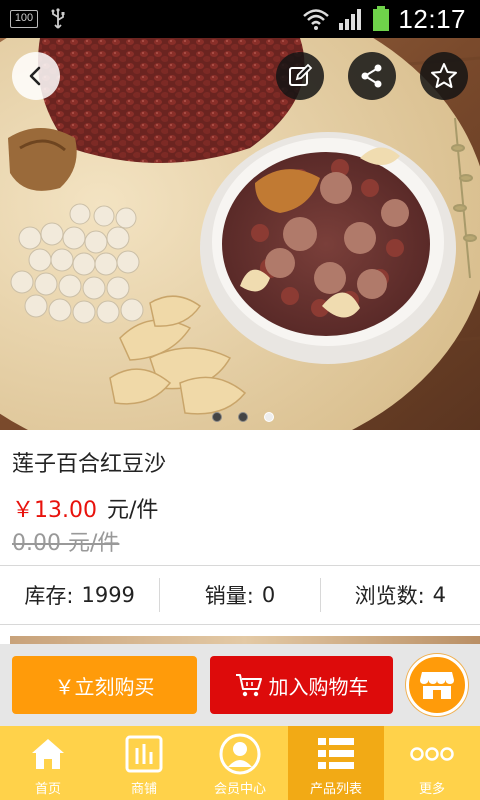 This screenshot has height=800, width=480. Describe the element at coordinates (48, 754) in the screenshot. I see `home-icon` at that location.